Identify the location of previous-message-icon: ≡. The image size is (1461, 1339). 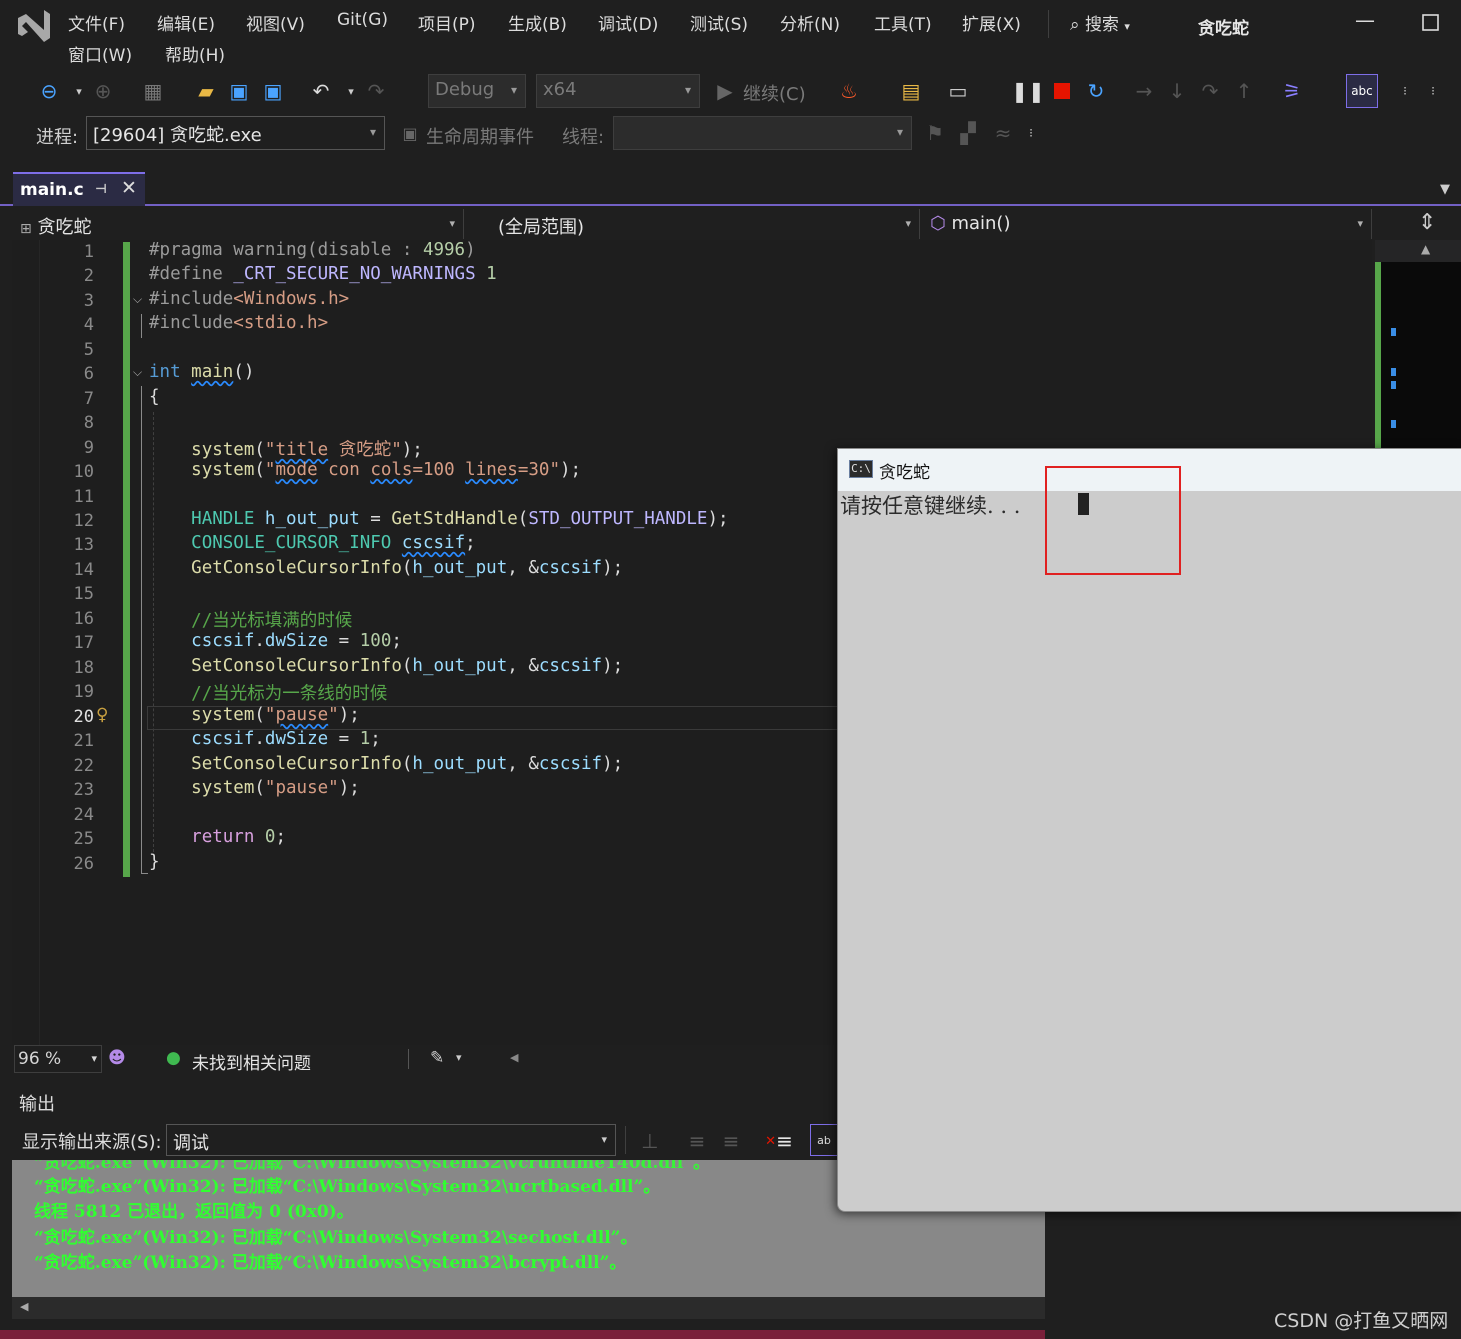
(697, 1141).